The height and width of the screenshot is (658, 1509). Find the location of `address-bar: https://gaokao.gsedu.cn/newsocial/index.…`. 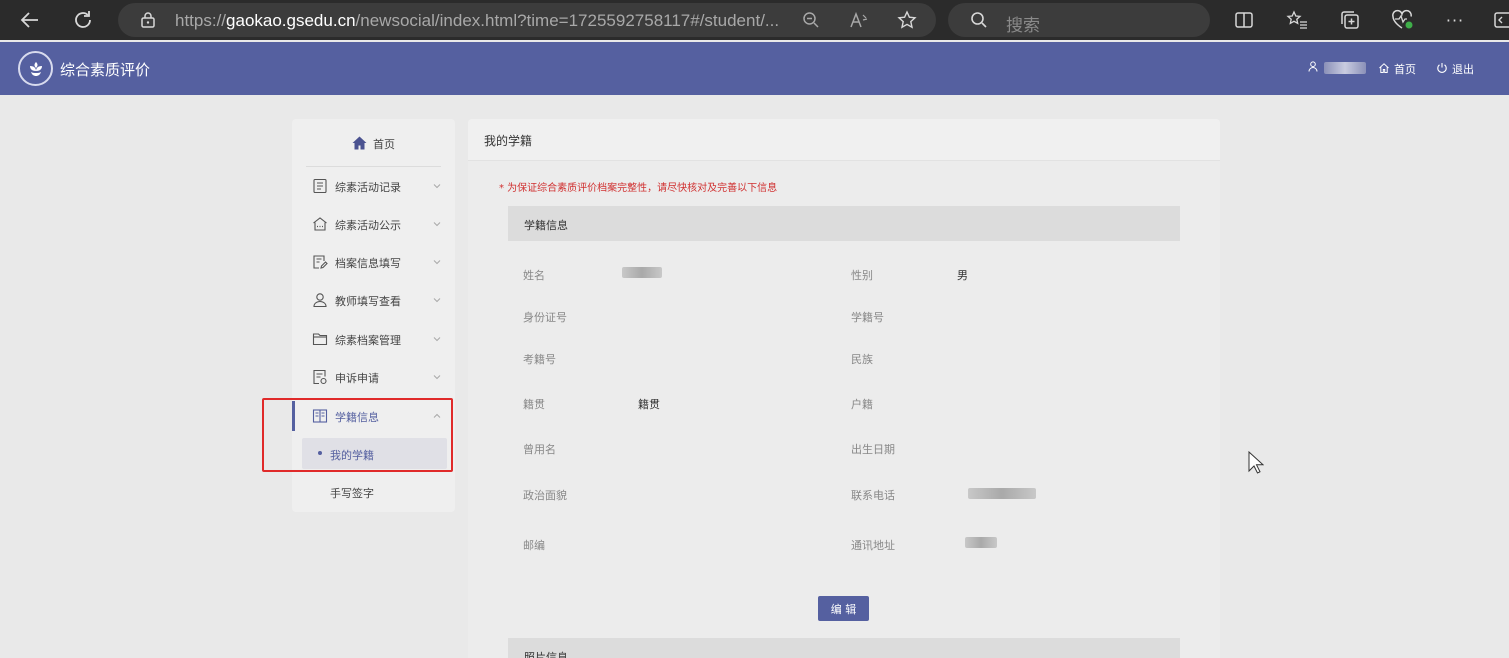

address-bar: https://gaokao.gsedu.cn/newsocial/index.… is located at coordinates (527, 20).